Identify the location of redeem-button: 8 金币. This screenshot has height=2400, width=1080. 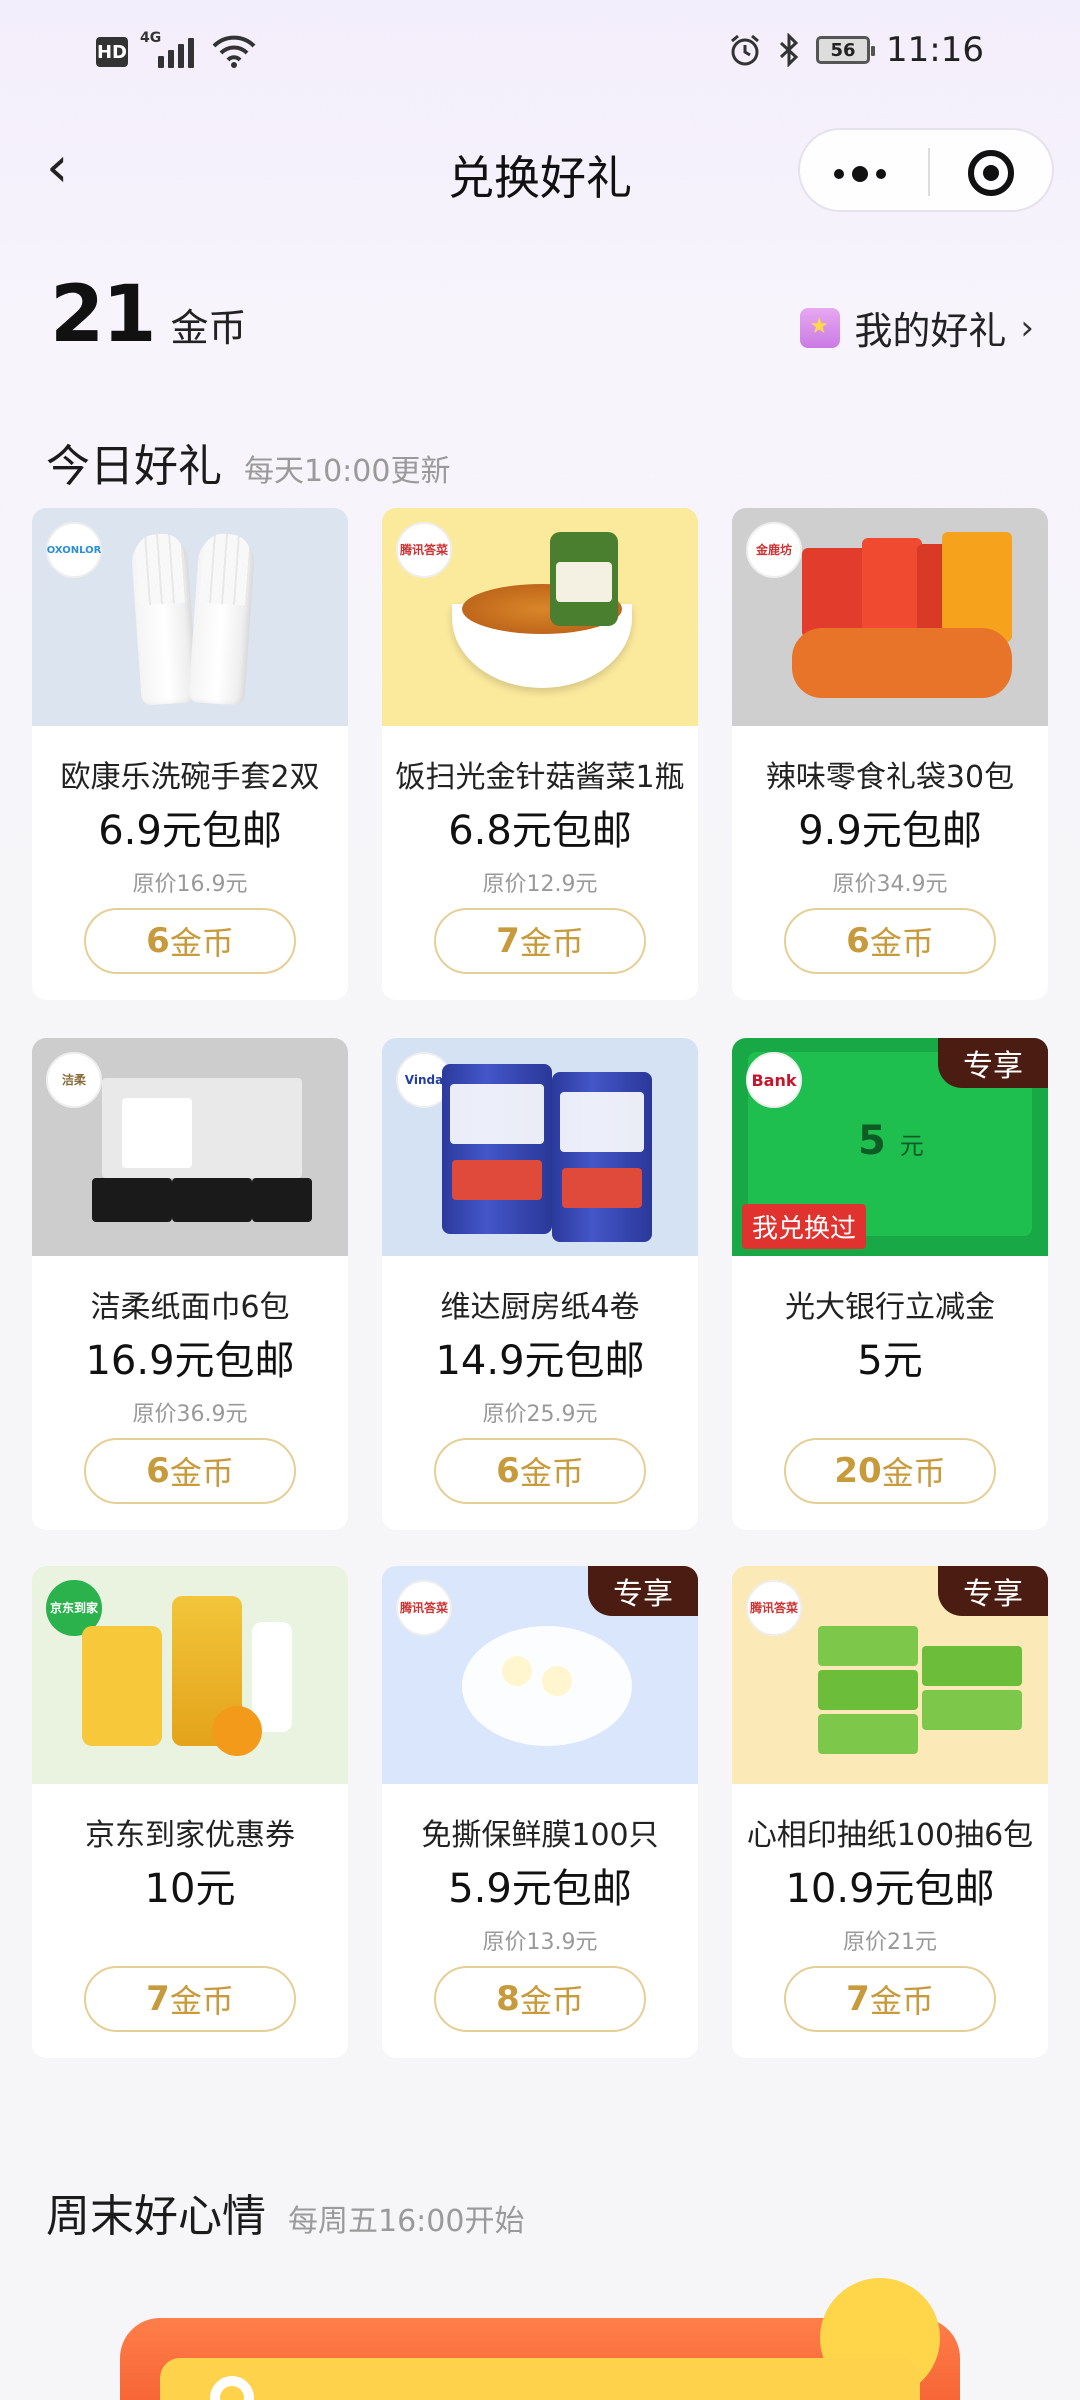
(540, 1999).